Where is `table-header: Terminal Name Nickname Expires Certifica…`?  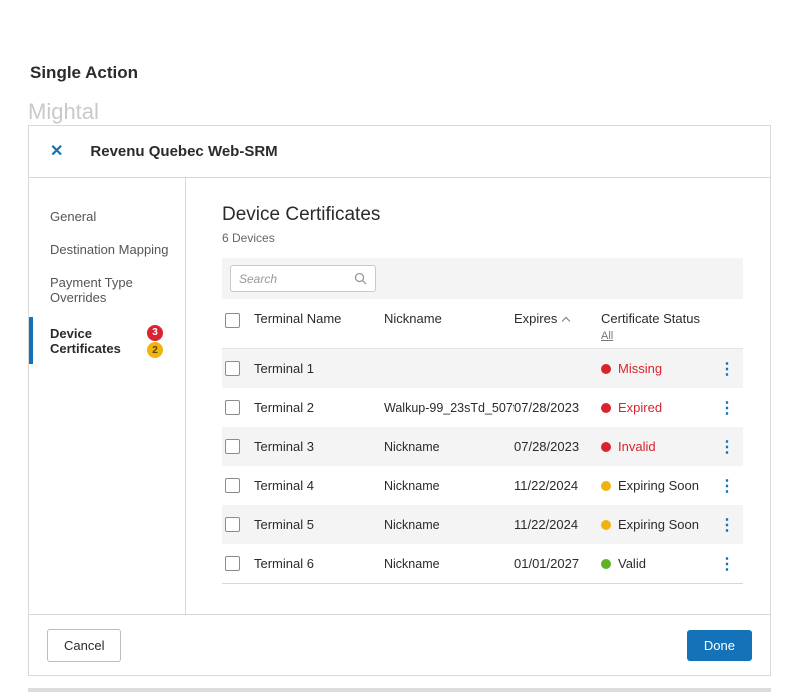 table-header: Terminal Name Nickname Expires Certifica… is located at coordinates (482, 324).